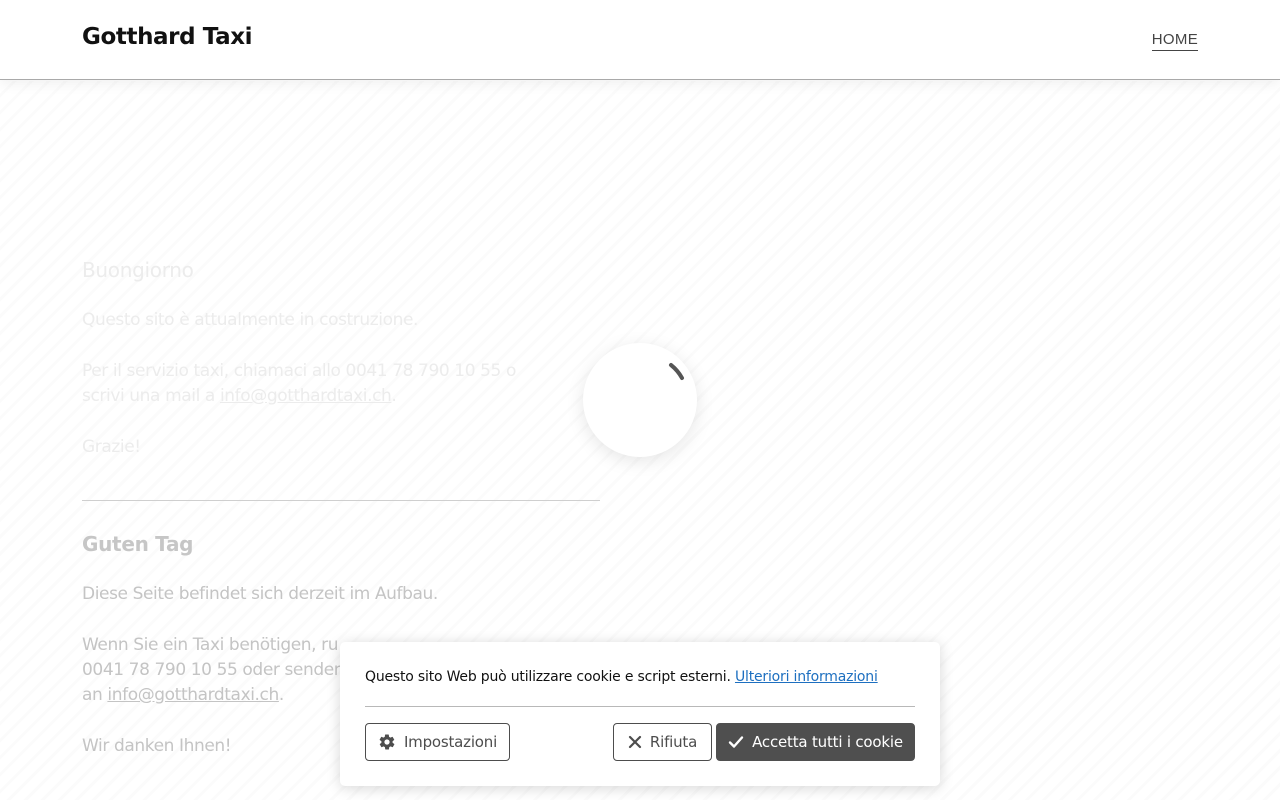 This screenshot has height=800, width=1280. I want to click on cookie-settings-button: Impostazioni, so click(437, 742).